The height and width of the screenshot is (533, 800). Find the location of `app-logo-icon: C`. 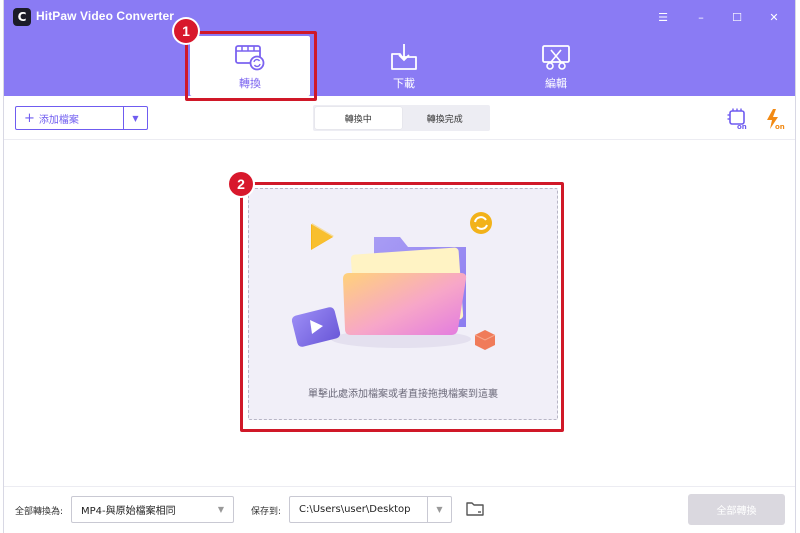

app-logo-icon: C is located at coordinates (22, 17).